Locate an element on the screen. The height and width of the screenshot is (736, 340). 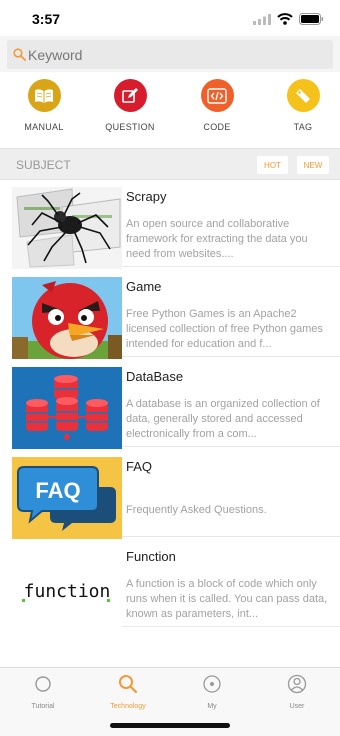
quick-actions: MANUAL QUESTION CODE TAG is located at coordinates (170, 111).